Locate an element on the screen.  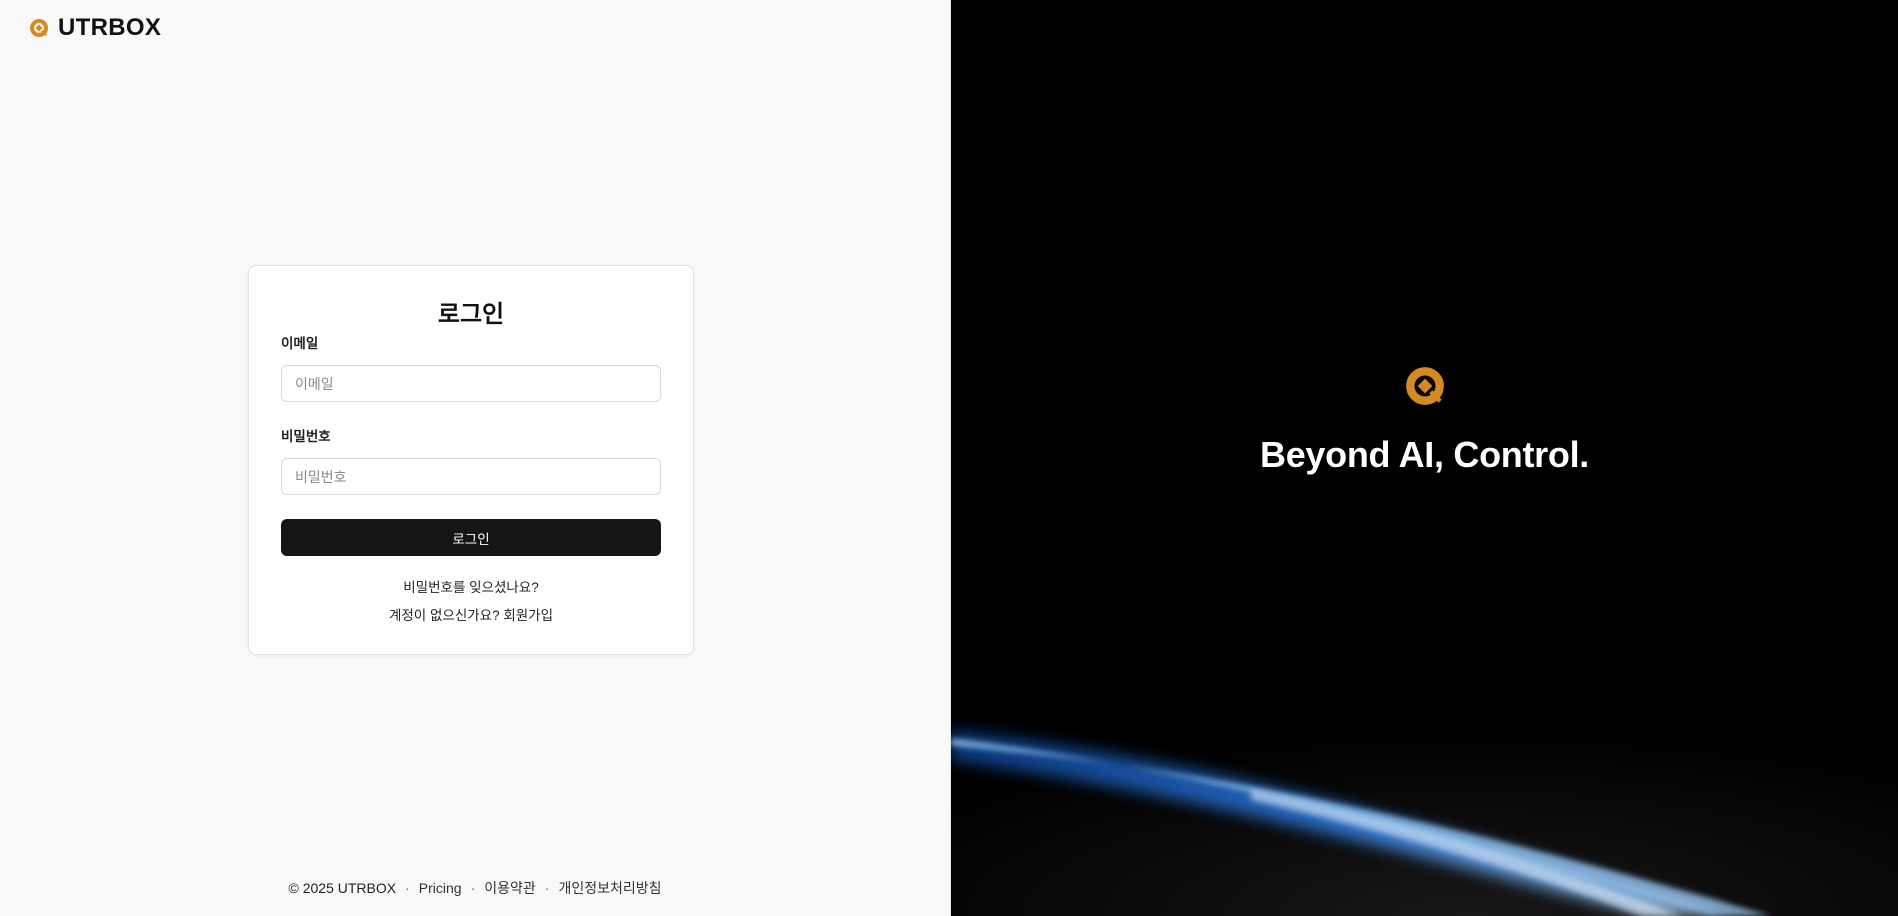
login-button: 로그인 is located at coordinates (471, 537).